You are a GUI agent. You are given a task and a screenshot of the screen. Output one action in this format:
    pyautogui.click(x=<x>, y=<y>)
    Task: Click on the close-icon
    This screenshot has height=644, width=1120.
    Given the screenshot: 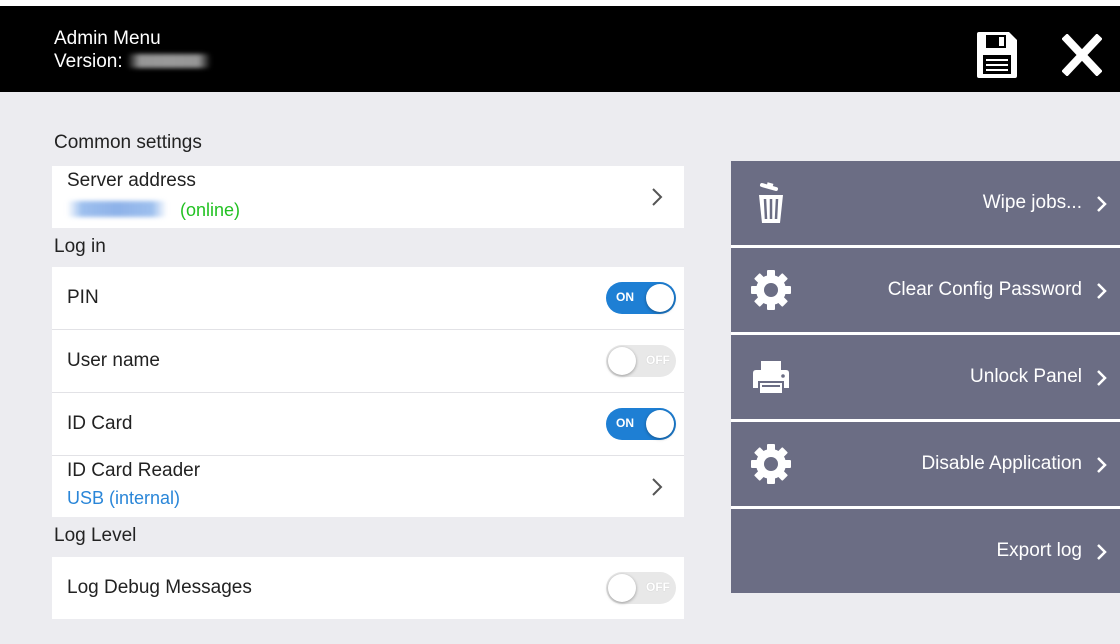 What is the action you would take?
    pyautogui.click(x=1082, y=55)
    